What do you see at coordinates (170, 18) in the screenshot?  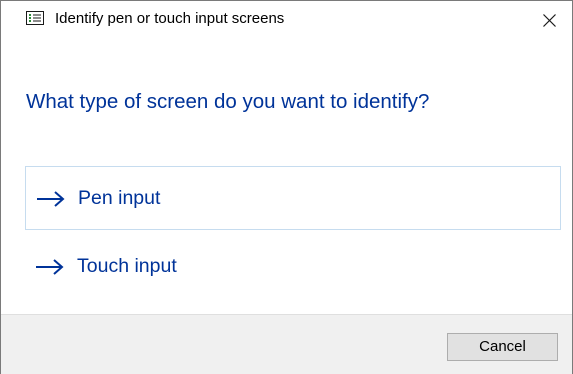 I see `window-title: Identify pen or touch input screens` at bounding box center [170, 18].